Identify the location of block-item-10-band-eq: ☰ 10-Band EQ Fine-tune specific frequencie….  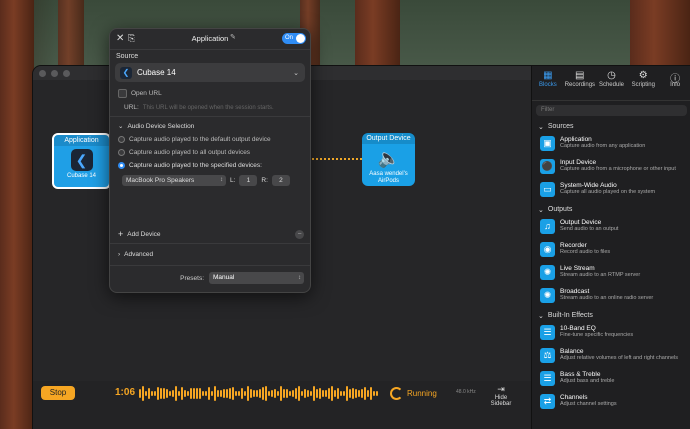
(611, 334).